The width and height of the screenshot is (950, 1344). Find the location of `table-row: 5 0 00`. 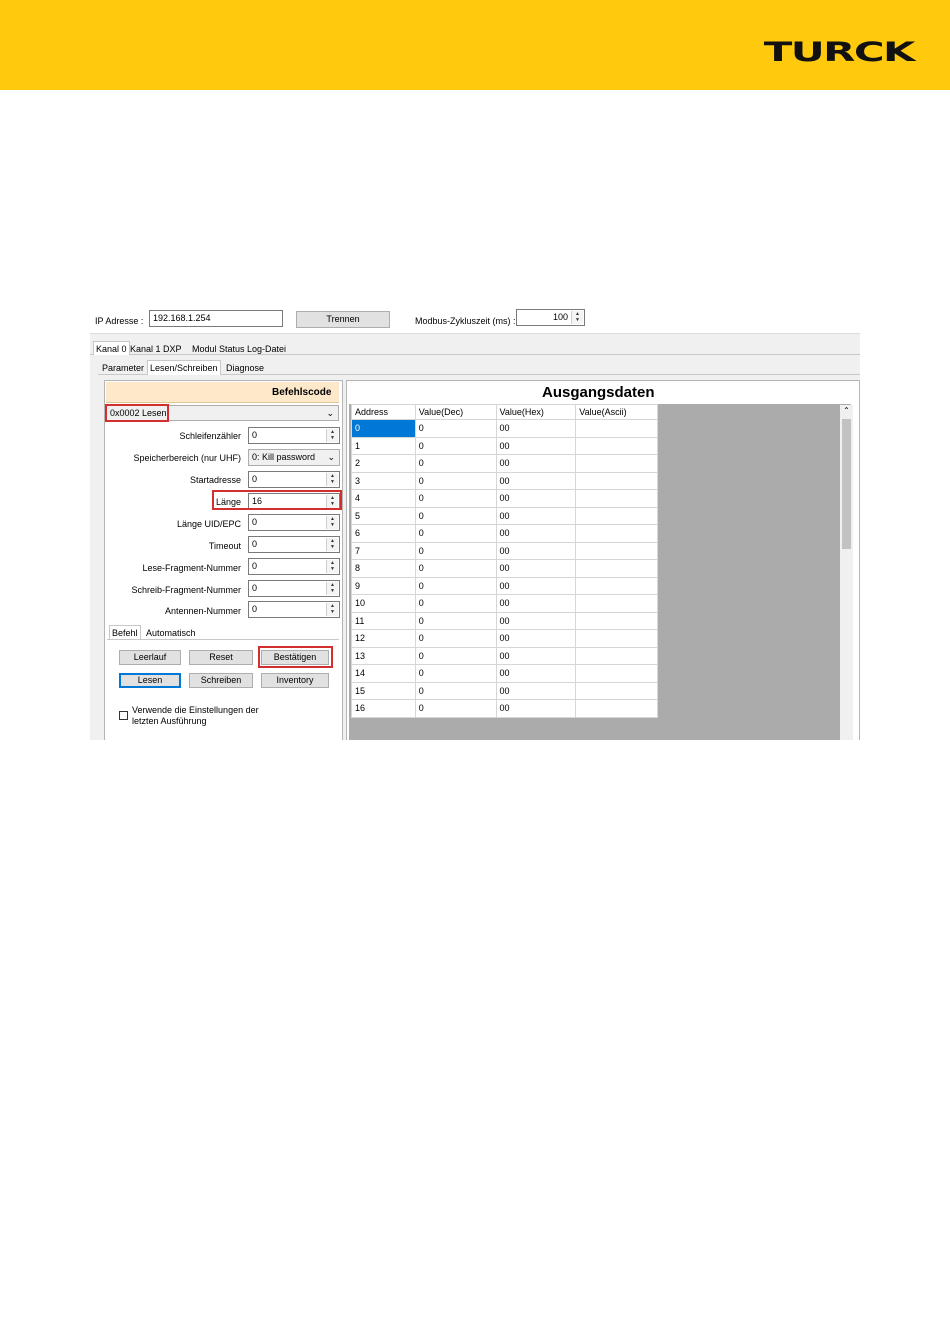

table-row: 5 0 00 is located at coordinates (504, 515).